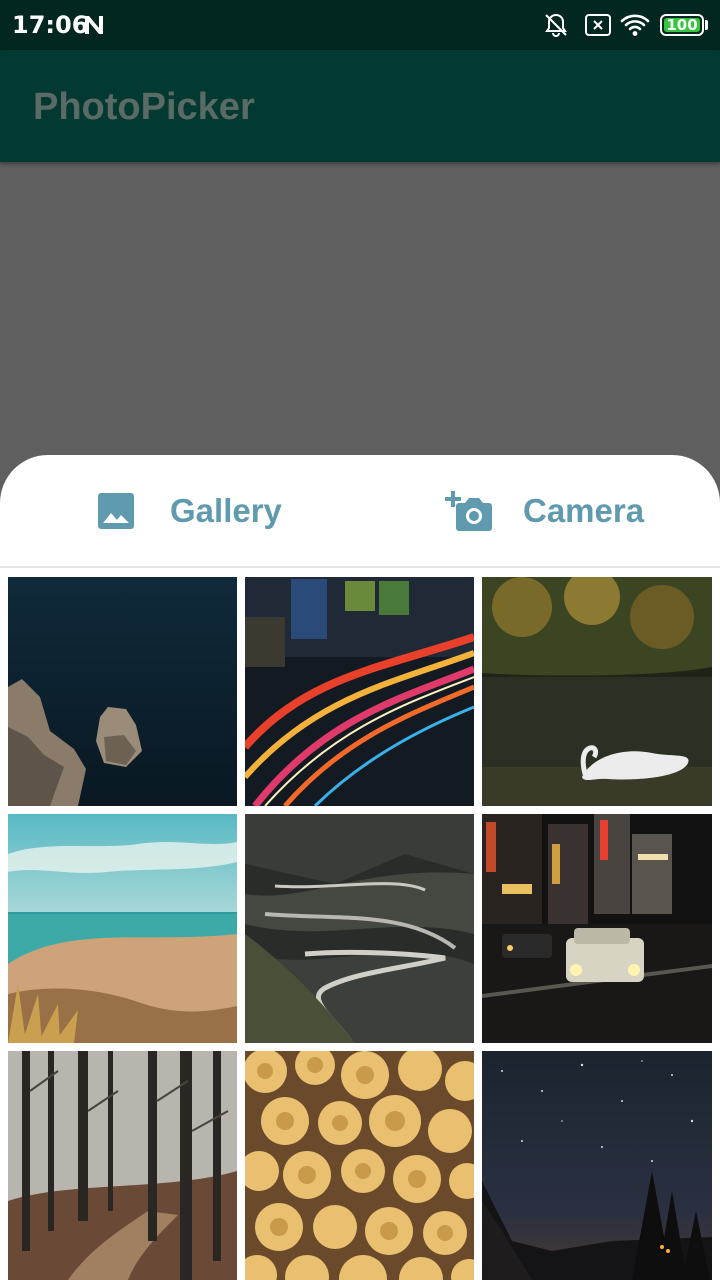  What do you see at coordinates (635, 25) in the screenshot?
I see `wifi-icon` at bounding box center [635, 25].